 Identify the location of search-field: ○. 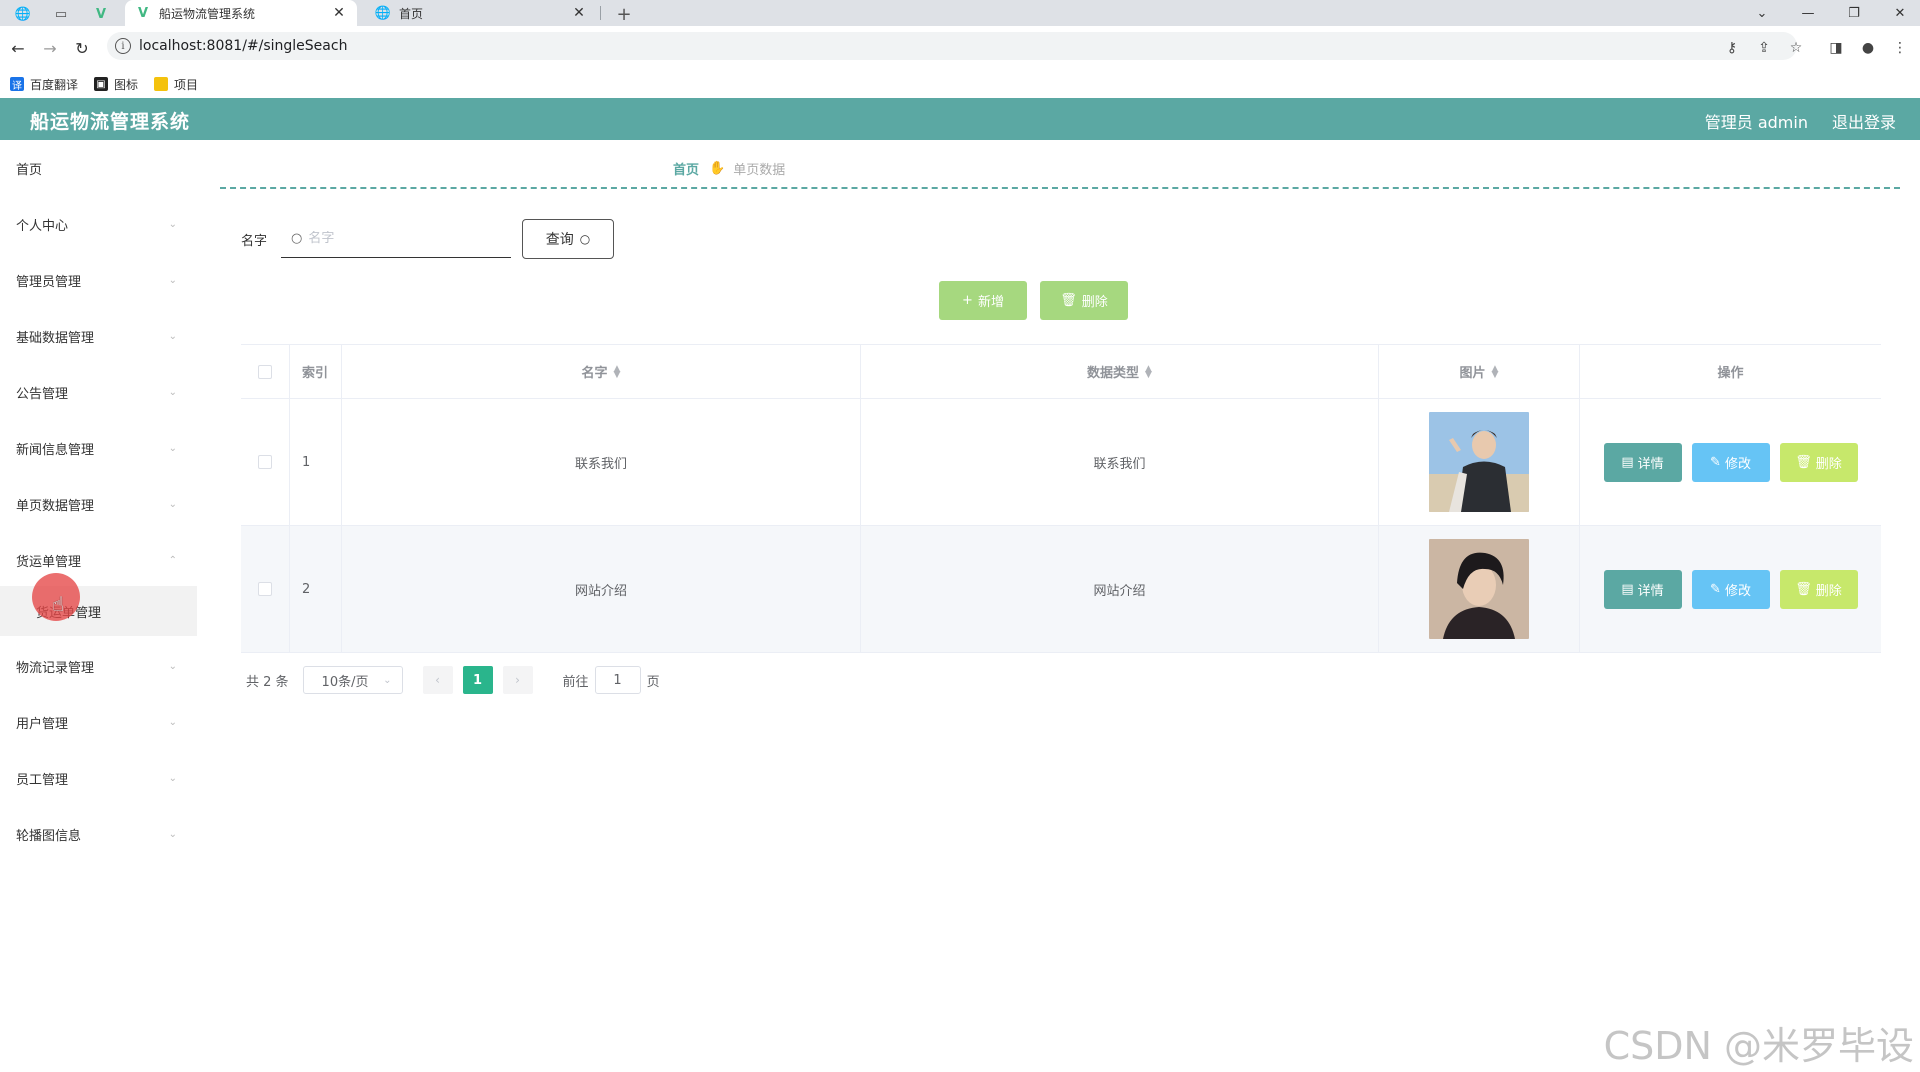
(396, 239).